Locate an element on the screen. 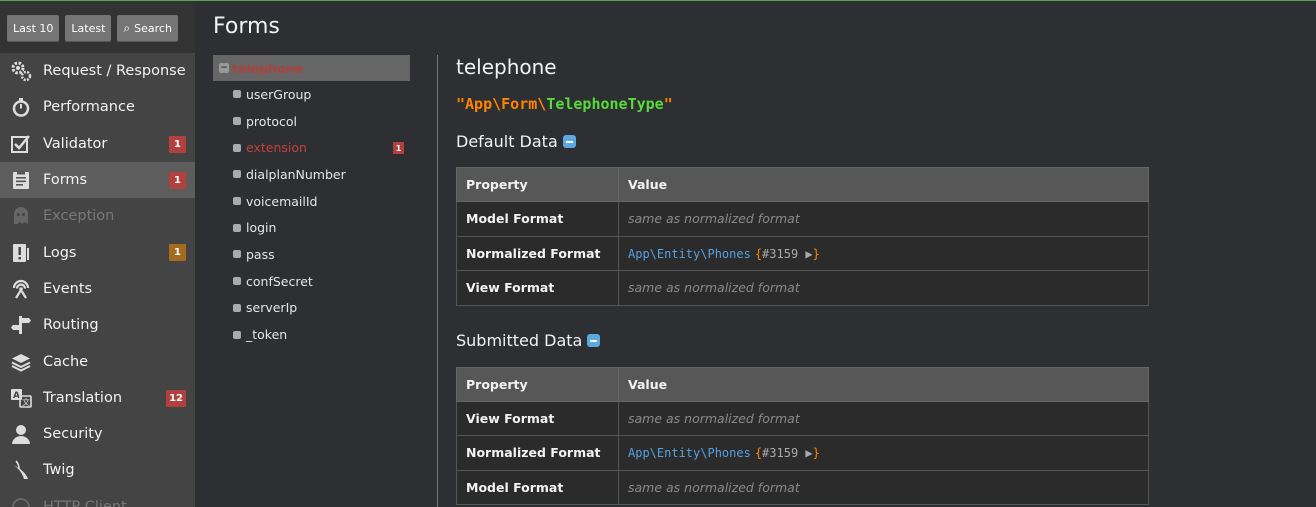 This screenshot has height=507, width=1316. menu-item-http-client: HTTP Client is located at coordinates (97, 498).